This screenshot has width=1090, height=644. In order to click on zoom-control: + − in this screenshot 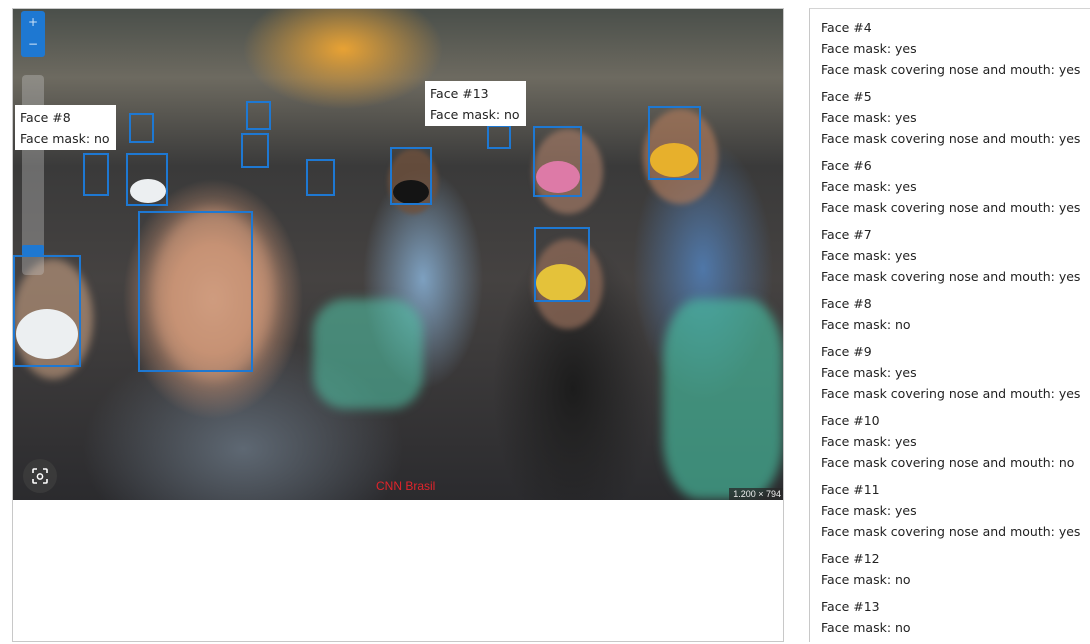, I will do `click(33, 34)`.